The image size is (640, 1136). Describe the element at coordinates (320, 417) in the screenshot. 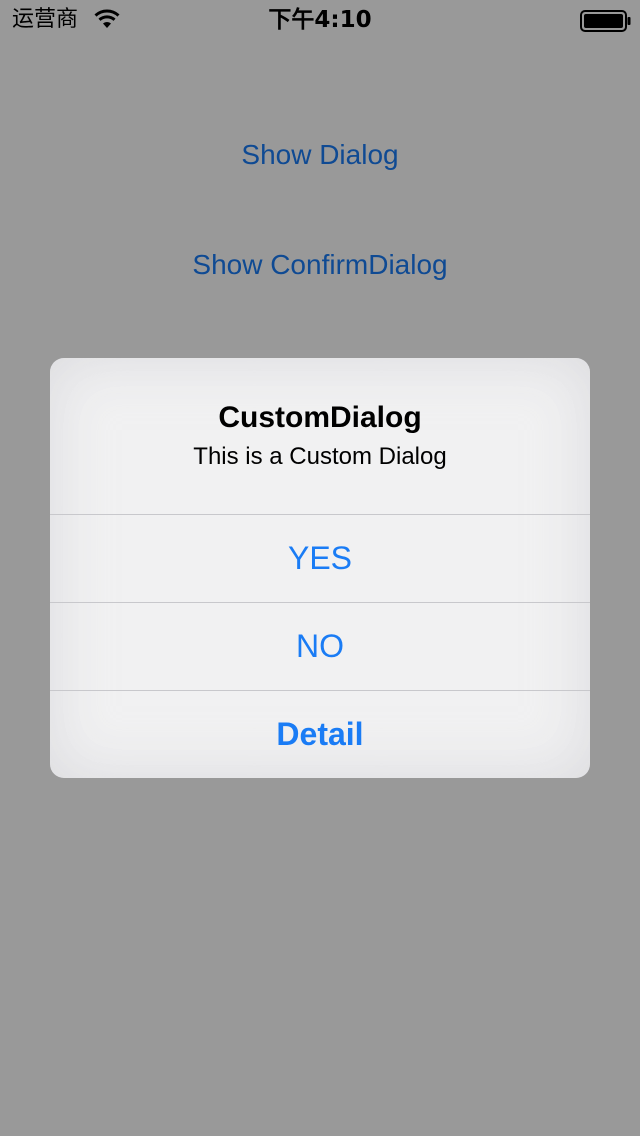

I see `dialog-title: CustomDialog` at that location.